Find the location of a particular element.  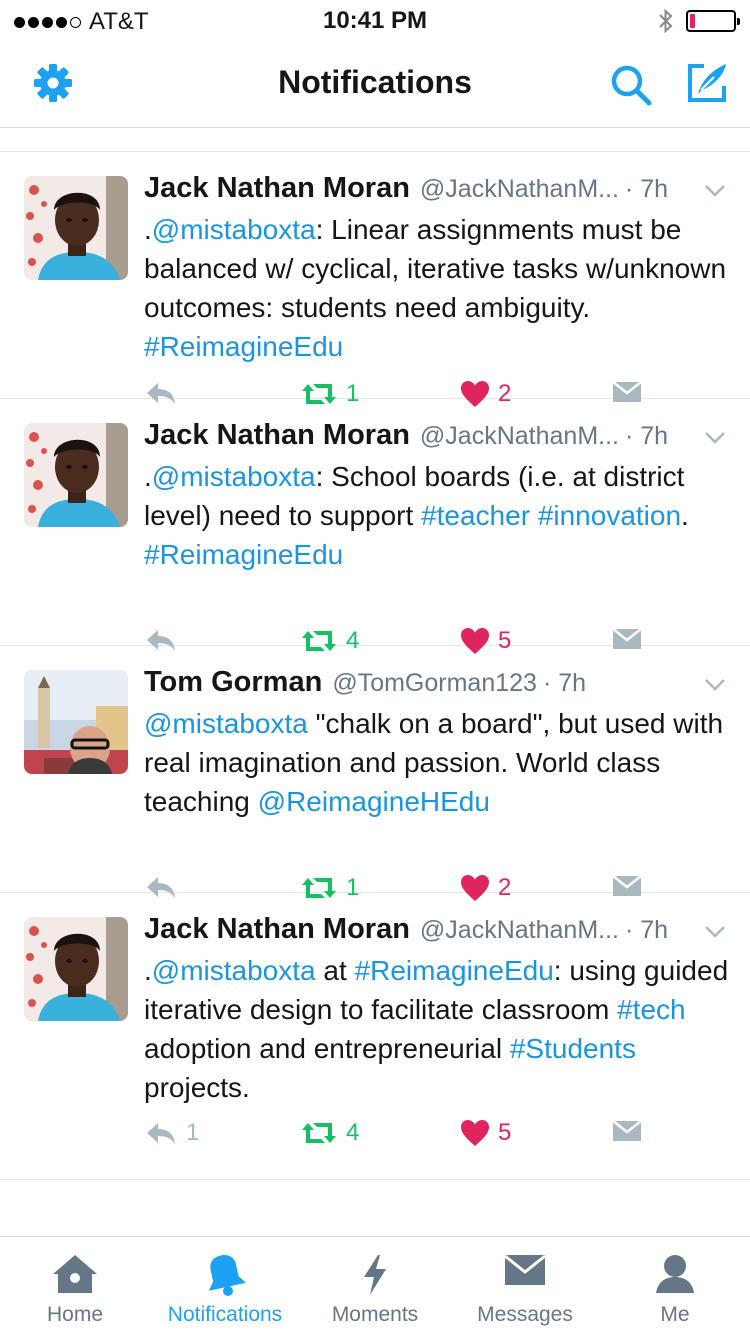

retweet-button: 4 is located at coordinates (329, 1133).